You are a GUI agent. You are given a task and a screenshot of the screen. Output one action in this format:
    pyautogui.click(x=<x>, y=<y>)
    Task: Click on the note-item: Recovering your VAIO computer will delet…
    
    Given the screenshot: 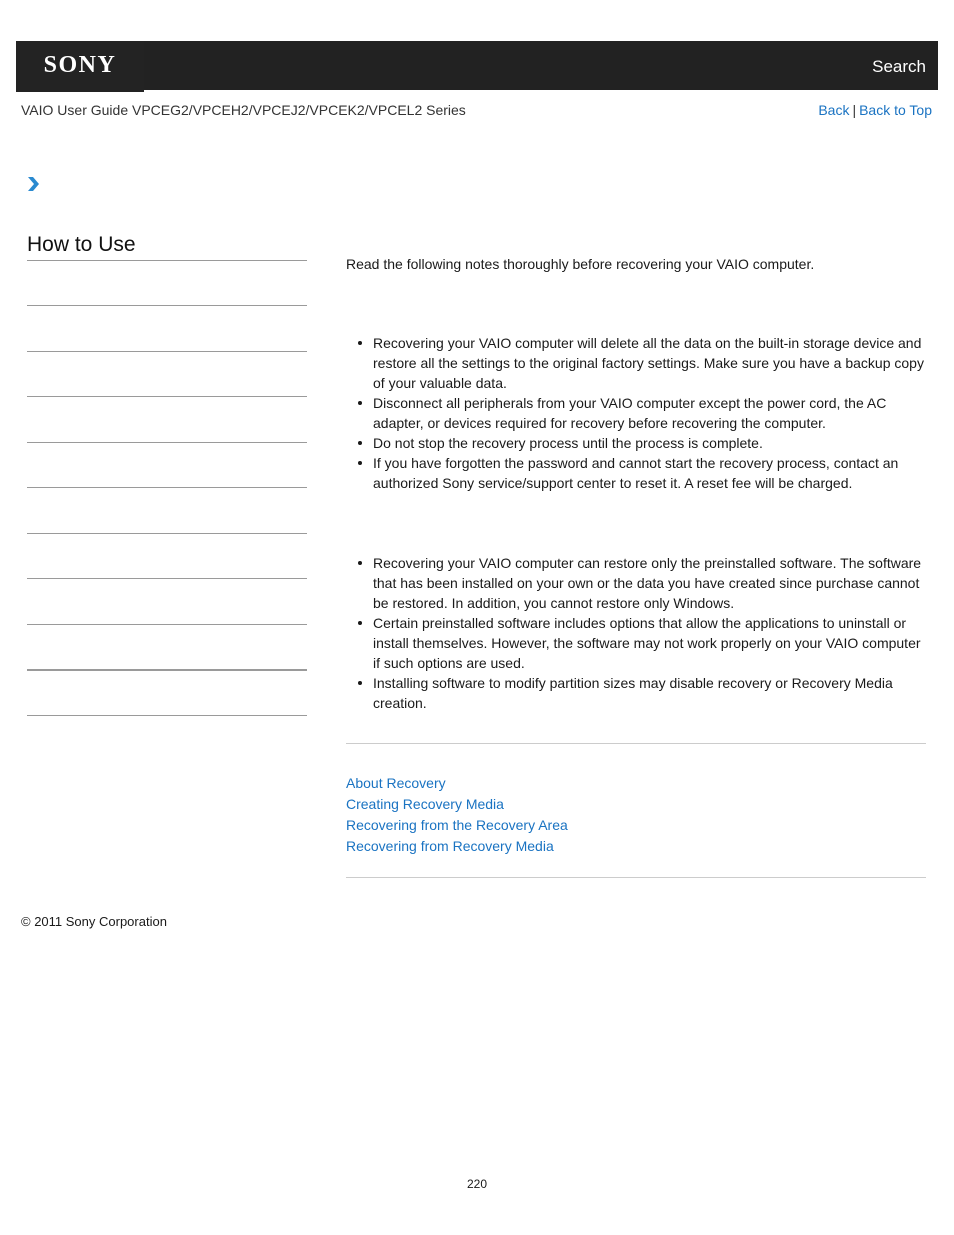 What is the action you would take?
    pyautogui.click(x=643, y=363)
    